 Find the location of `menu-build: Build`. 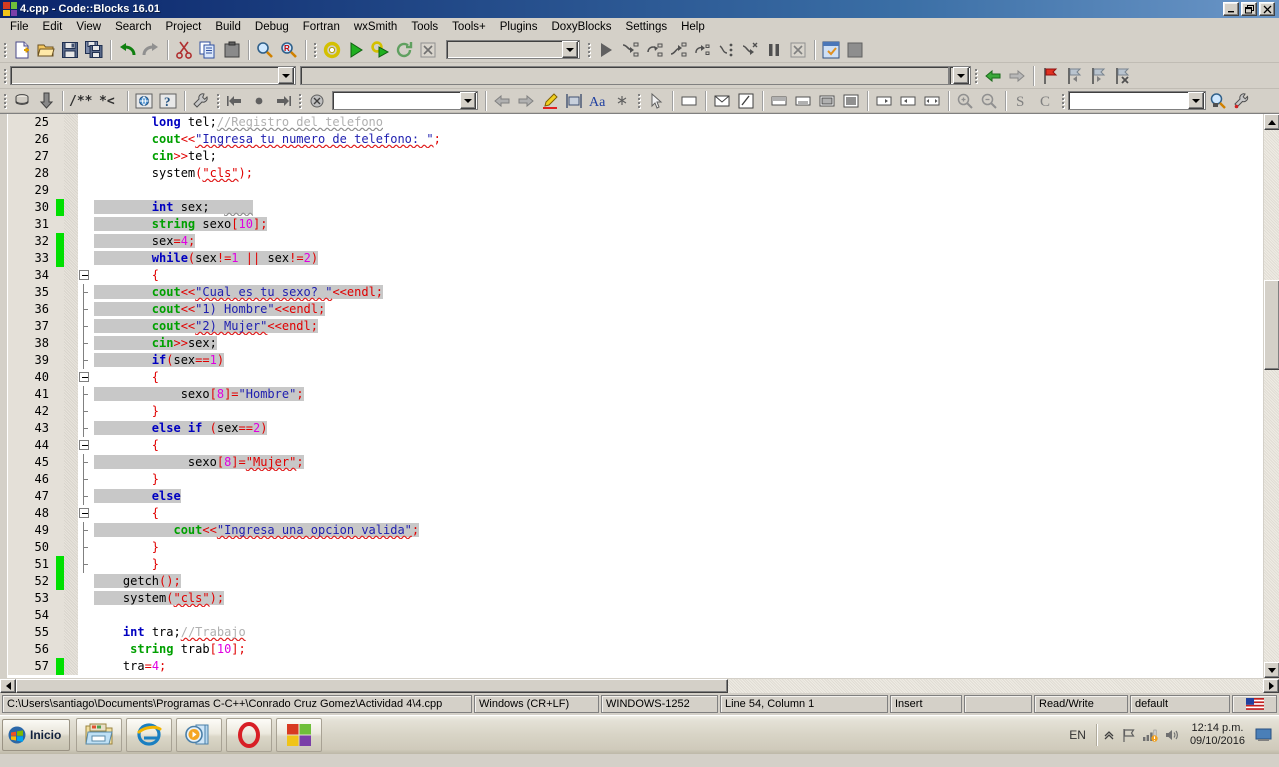

menu-build: Build is located at coordinates (228, 27).